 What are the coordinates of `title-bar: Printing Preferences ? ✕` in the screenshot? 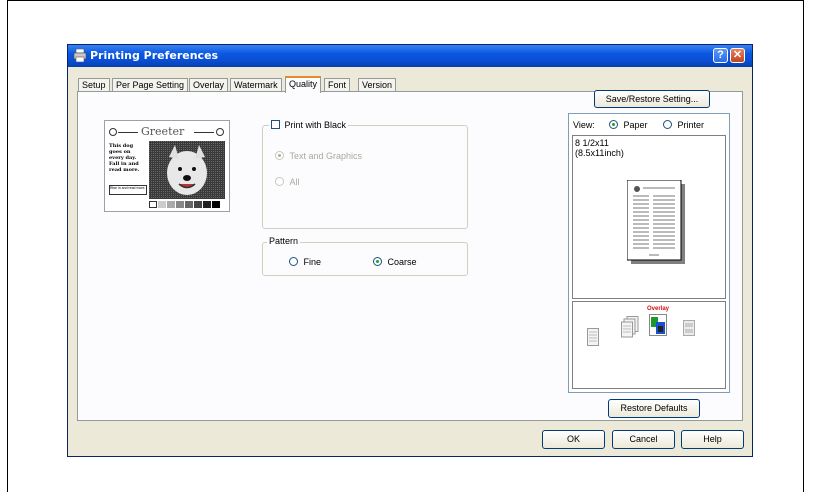 It's located at (410, 56).